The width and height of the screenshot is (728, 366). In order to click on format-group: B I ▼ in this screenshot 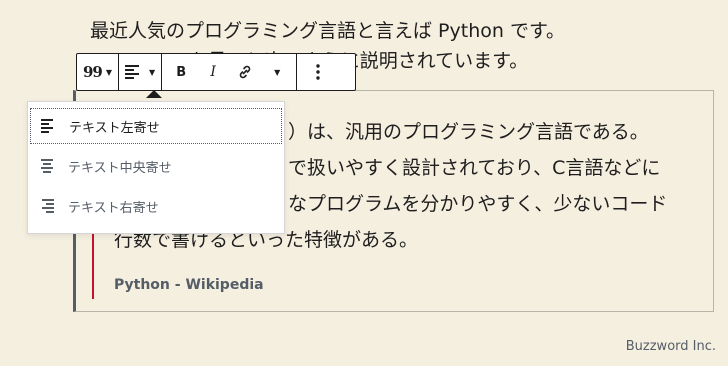, I will do `click(230, 72)`.